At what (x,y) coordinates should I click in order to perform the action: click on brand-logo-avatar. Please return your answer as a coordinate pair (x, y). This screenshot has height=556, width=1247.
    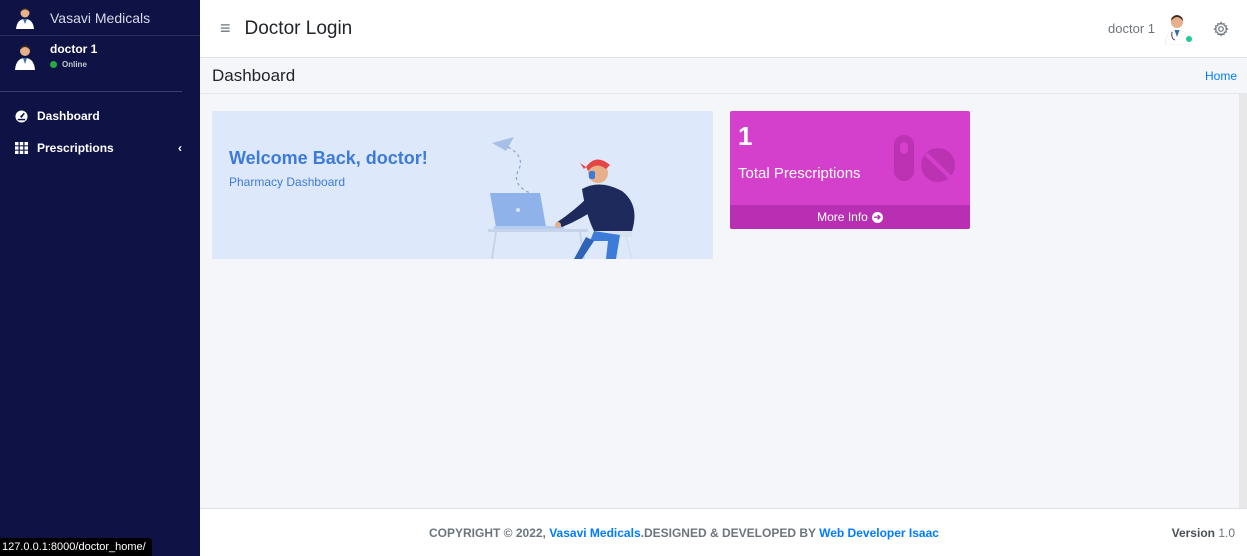
    Looking at the image, I should click on (25, 18).